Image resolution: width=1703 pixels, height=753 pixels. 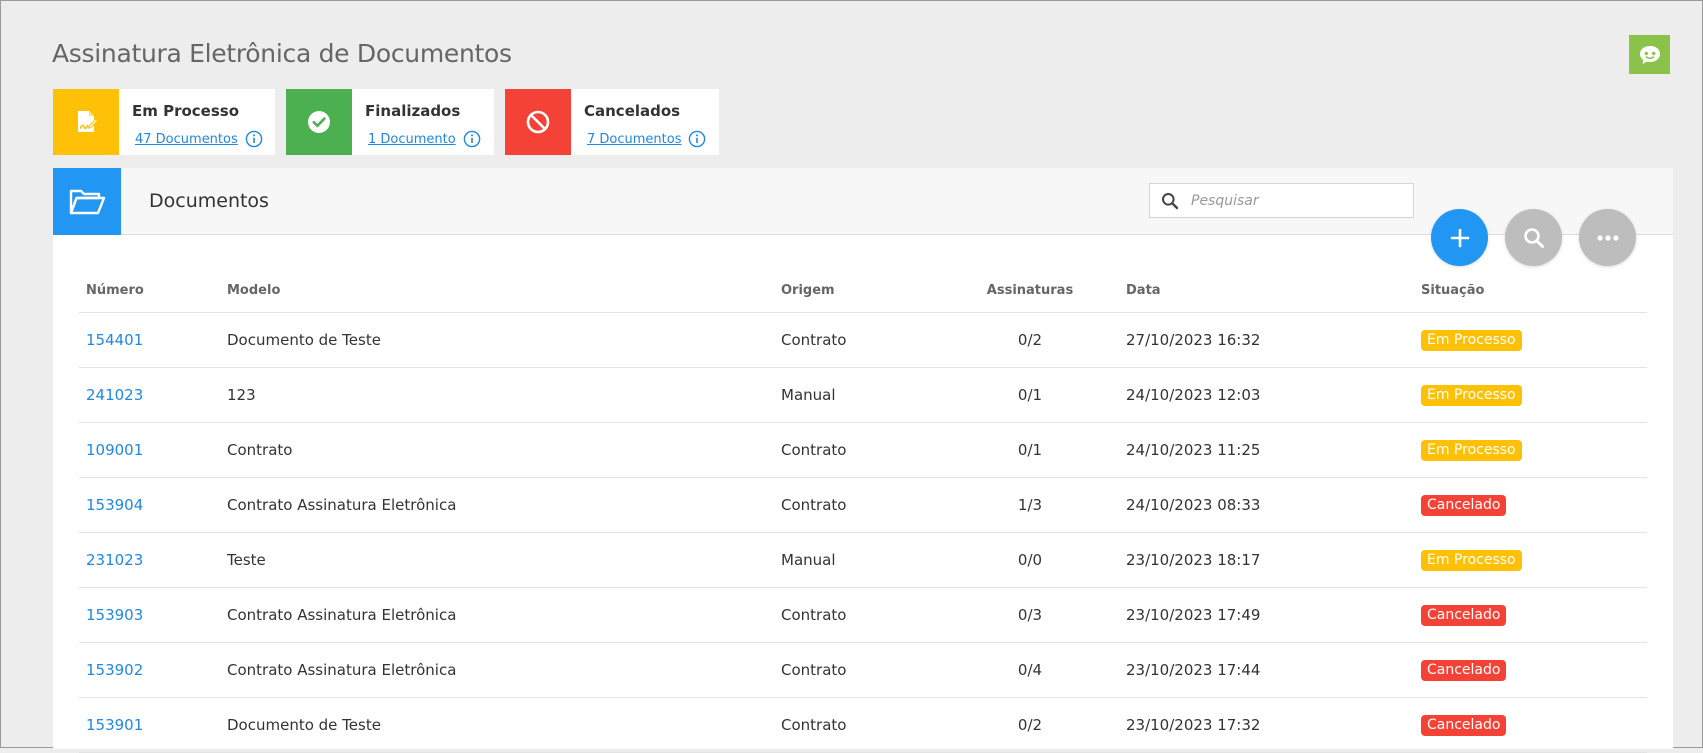 What do you see at coordinates (114, 340) in the screenshot?
I see `document-number-link: 154401` at bounding box center [114, 340].